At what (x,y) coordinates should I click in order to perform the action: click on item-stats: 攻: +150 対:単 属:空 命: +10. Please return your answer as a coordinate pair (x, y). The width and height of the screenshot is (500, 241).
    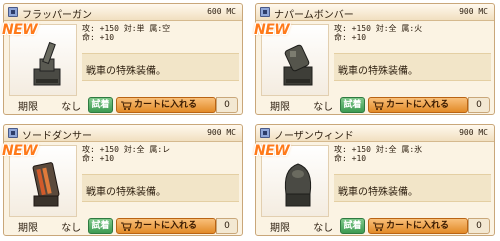
    Looking at the image, I should click on (159, 33).